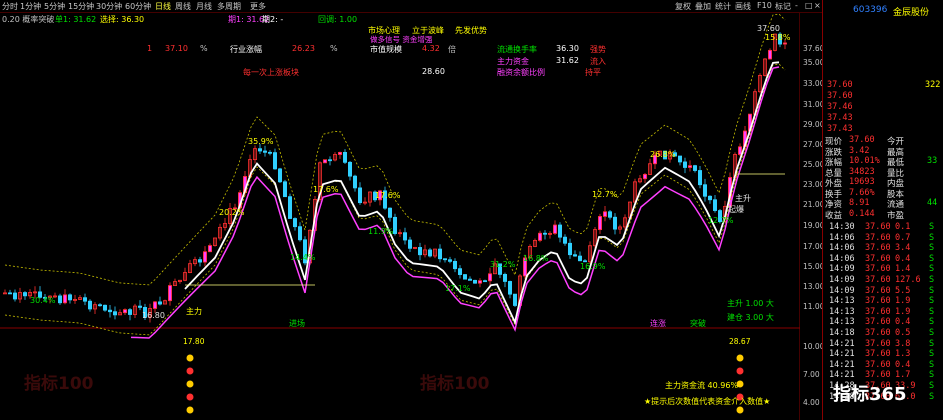  Describe the element at coordinates (109, 6) in the screenshot. I see `tab-30min: 30分钟` at that location.